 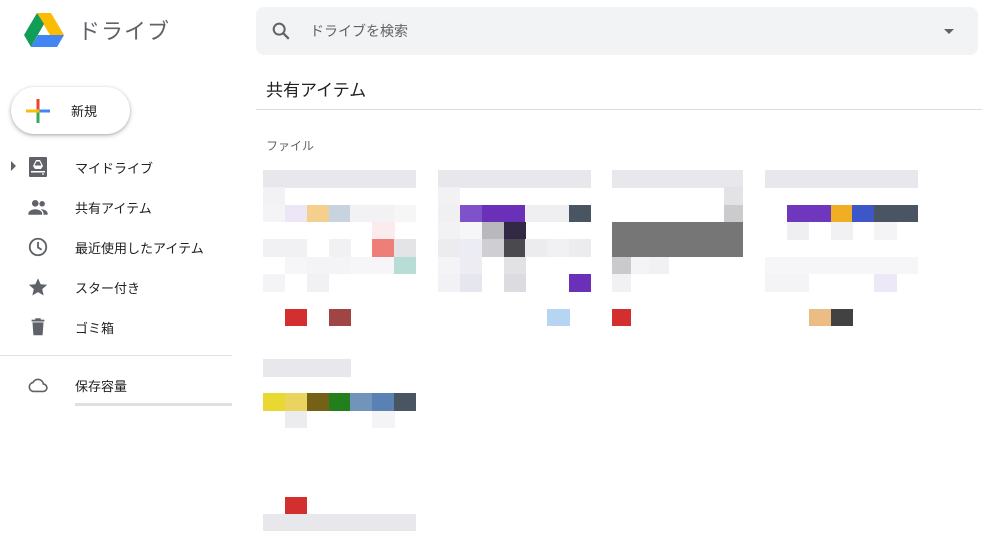 I want to click on google-drive-logo-icon, so click(x=44, y=30).